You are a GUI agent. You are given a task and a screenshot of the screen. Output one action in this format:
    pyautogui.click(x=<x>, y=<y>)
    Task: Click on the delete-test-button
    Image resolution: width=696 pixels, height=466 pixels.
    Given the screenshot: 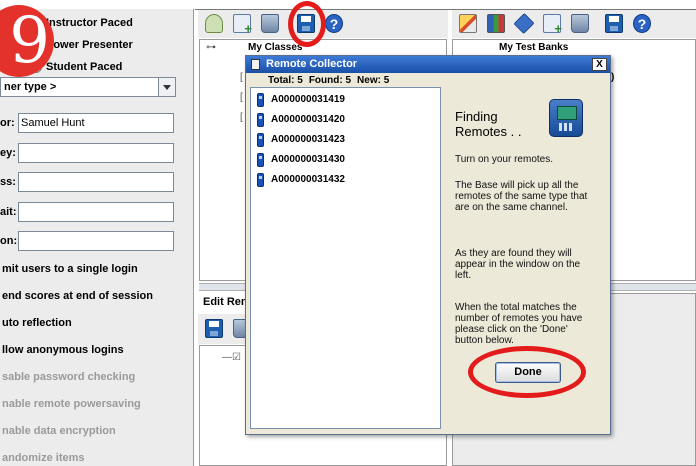 What is the action you would take?
    pyautogui.click(x=580, y=24)
    